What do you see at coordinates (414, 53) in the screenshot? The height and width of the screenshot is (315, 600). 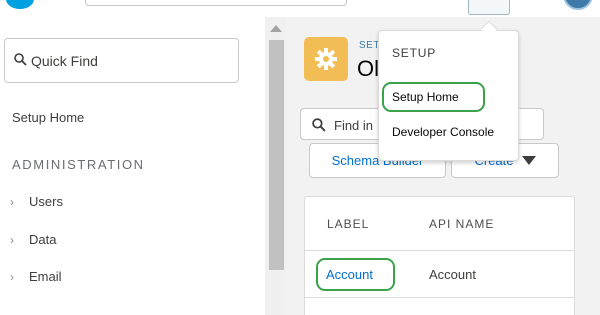 I see `setup-menu-heading: SETUP` at bounding box center [414, 53].